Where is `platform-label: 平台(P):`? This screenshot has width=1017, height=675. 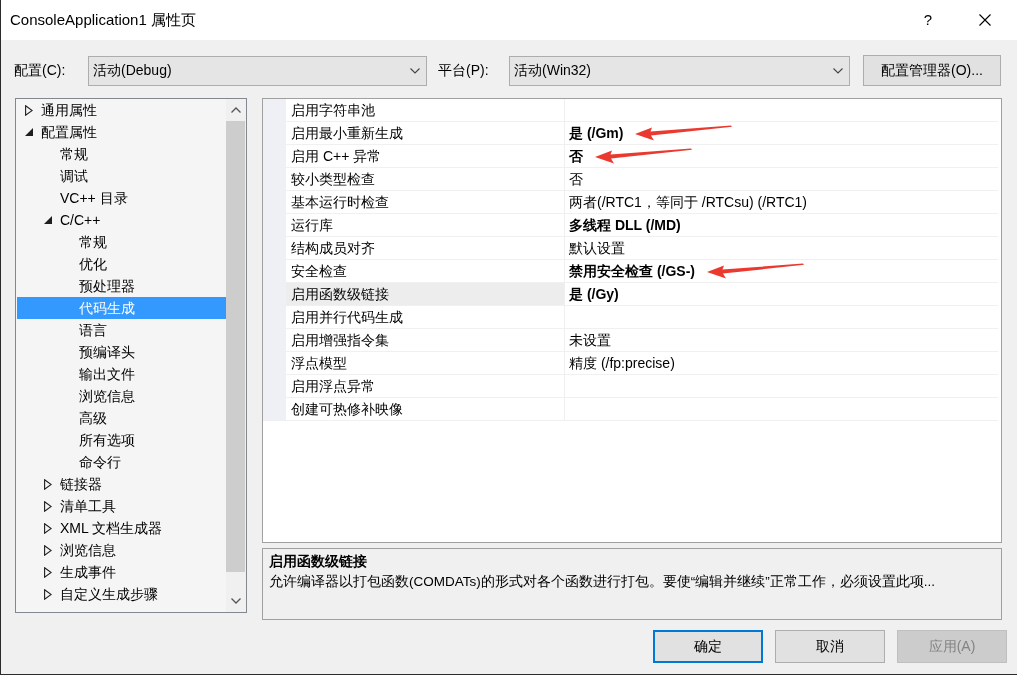 platform-label: 平台(P): is located at coordinates (464, 70).